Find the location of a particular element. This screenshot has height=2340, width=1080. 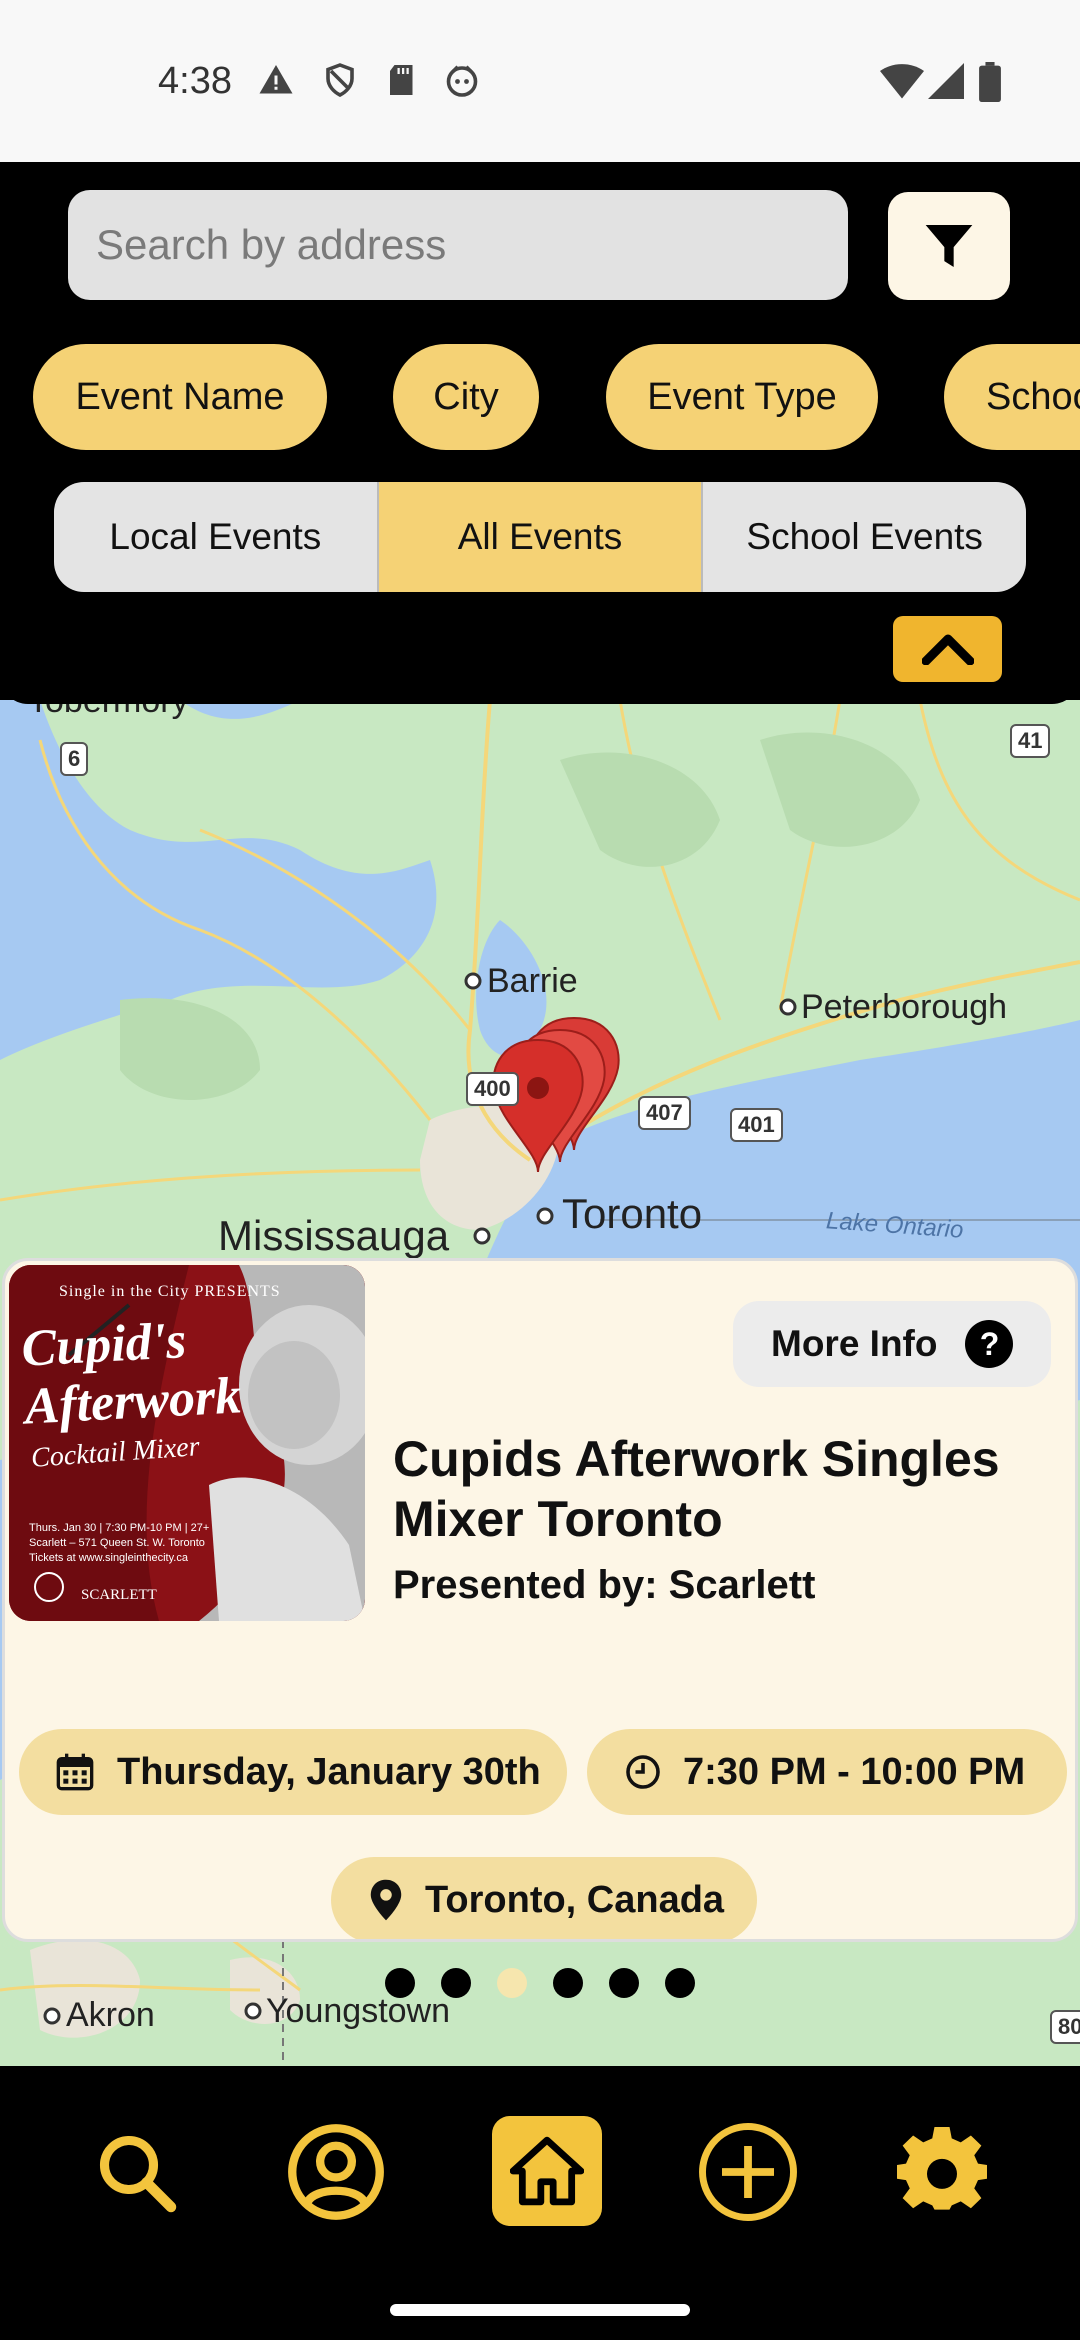

nav-home-button is located at coordinates (547, 2171).